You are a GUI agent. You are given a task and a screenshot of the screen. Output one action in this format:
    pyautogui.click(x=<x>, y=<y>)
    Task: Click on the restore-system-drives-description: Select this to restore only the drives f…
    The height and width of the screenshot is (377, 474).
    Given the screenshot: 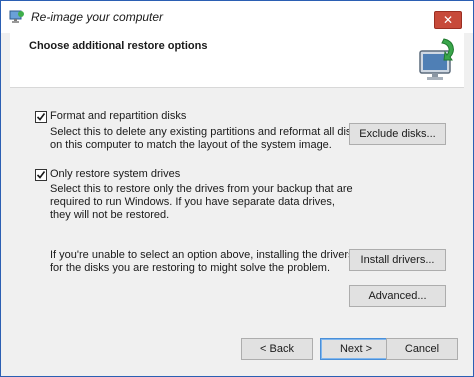 What is the action you would take?
    pyautogui.click(x=201, y=202)
    